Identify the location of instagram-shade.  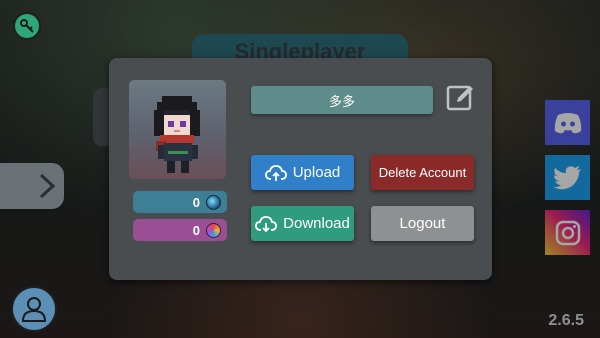
(567, 232).